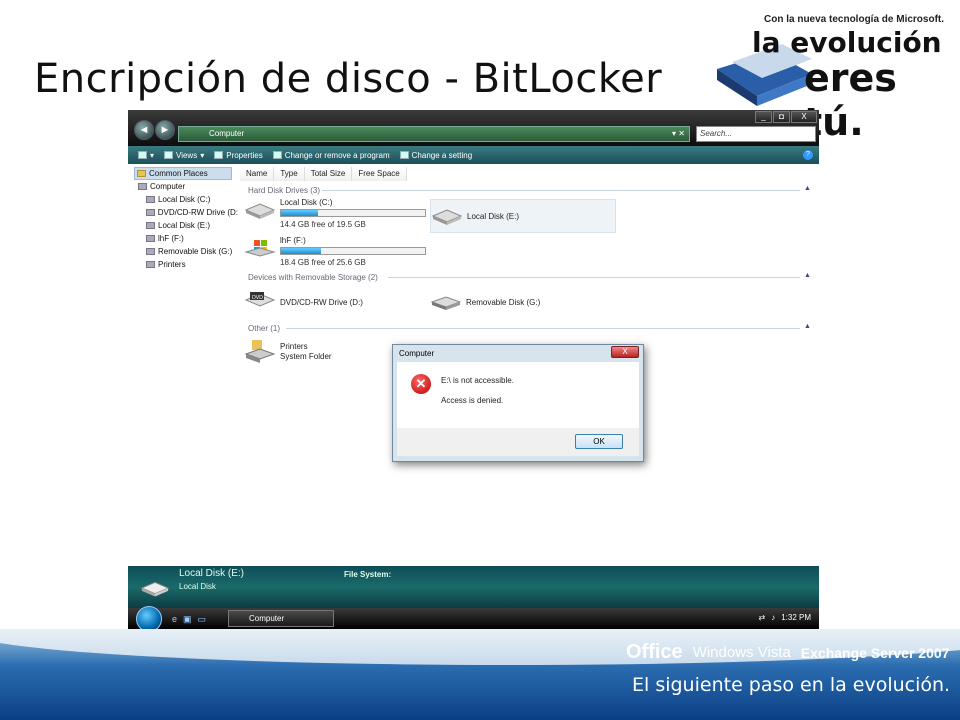 This screenshot has height=720, width=960. I want to click on close-button: X, so click(804, 117).